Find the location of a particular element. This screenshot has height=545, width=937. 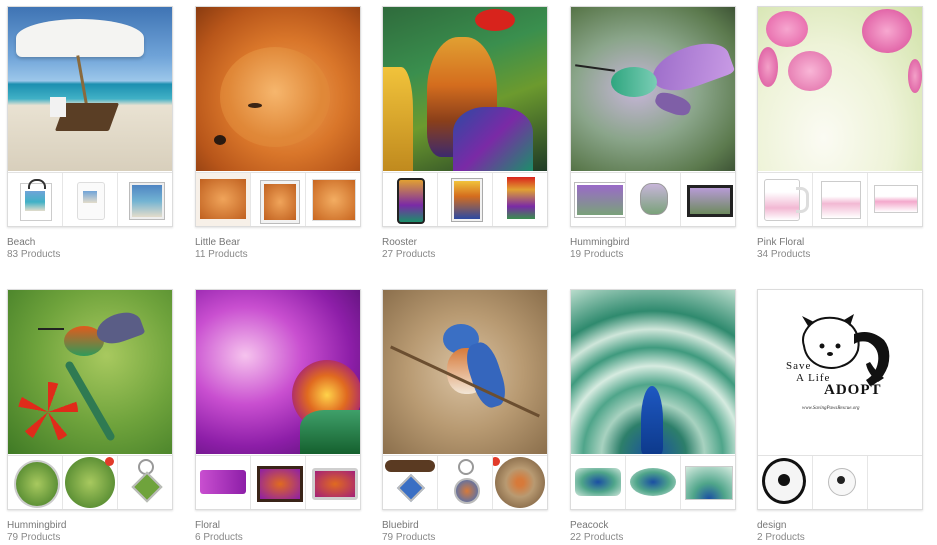

tshirt-thumb is located at coordinates (90, 199).